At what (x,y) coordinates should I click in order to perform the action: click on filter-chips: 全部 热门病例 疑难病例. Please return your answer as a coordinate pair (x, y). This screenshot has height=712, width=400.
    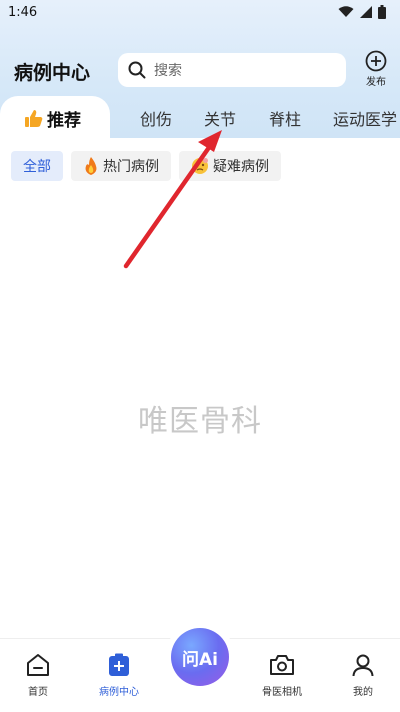
    Looking at the image, I should click on (146, 166).